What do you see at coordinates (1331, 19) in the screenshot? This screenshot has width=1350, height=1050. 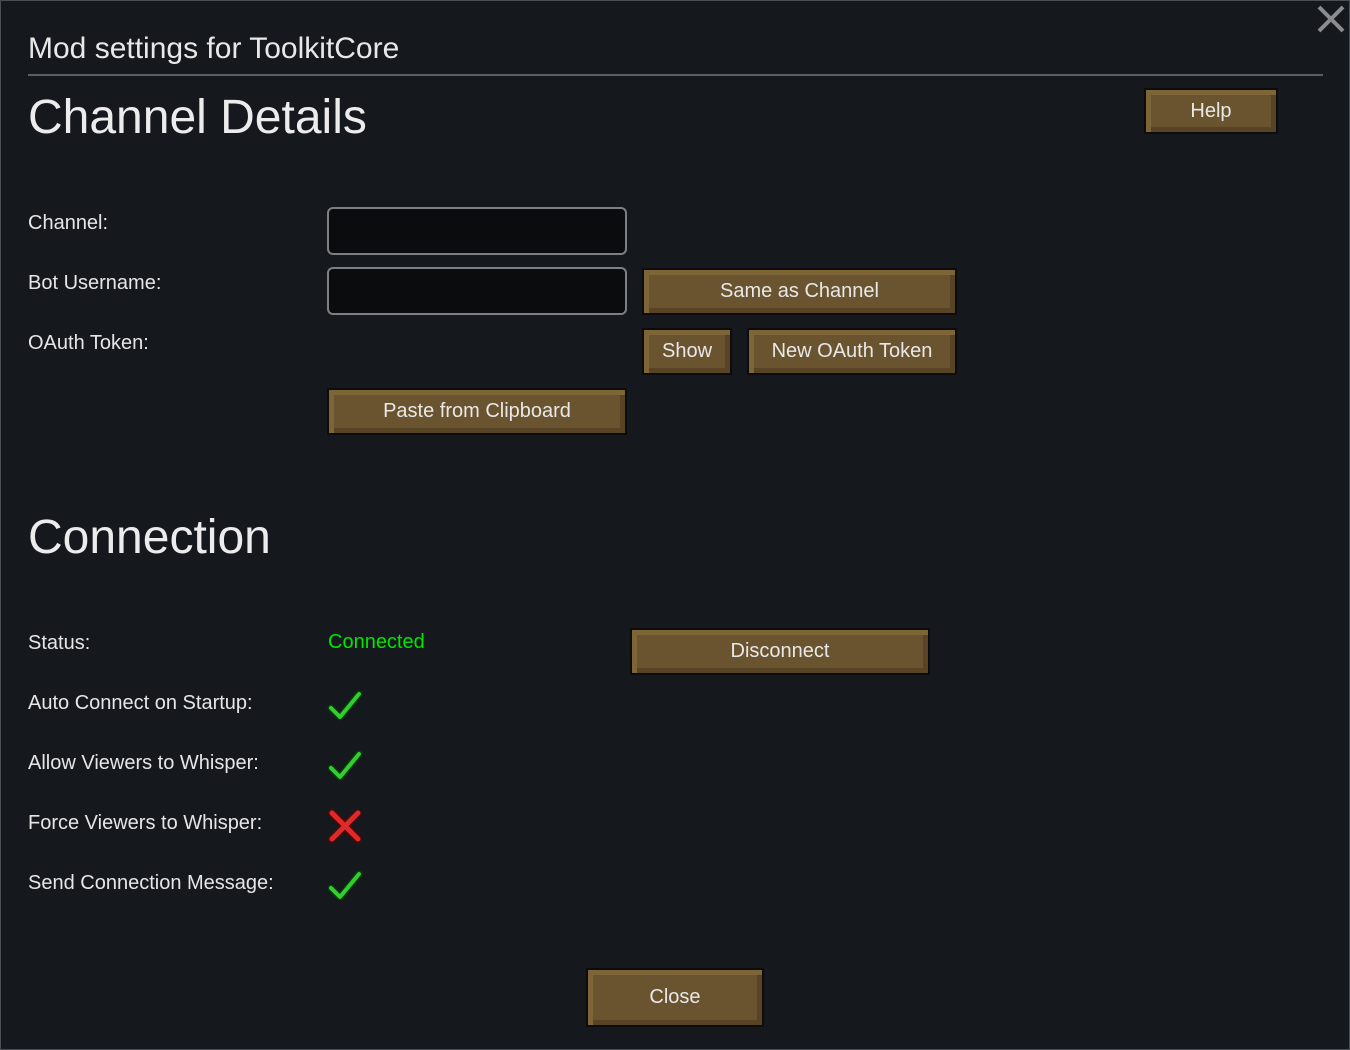 I see `close-x-icon` at bounding box center [1331, 19].